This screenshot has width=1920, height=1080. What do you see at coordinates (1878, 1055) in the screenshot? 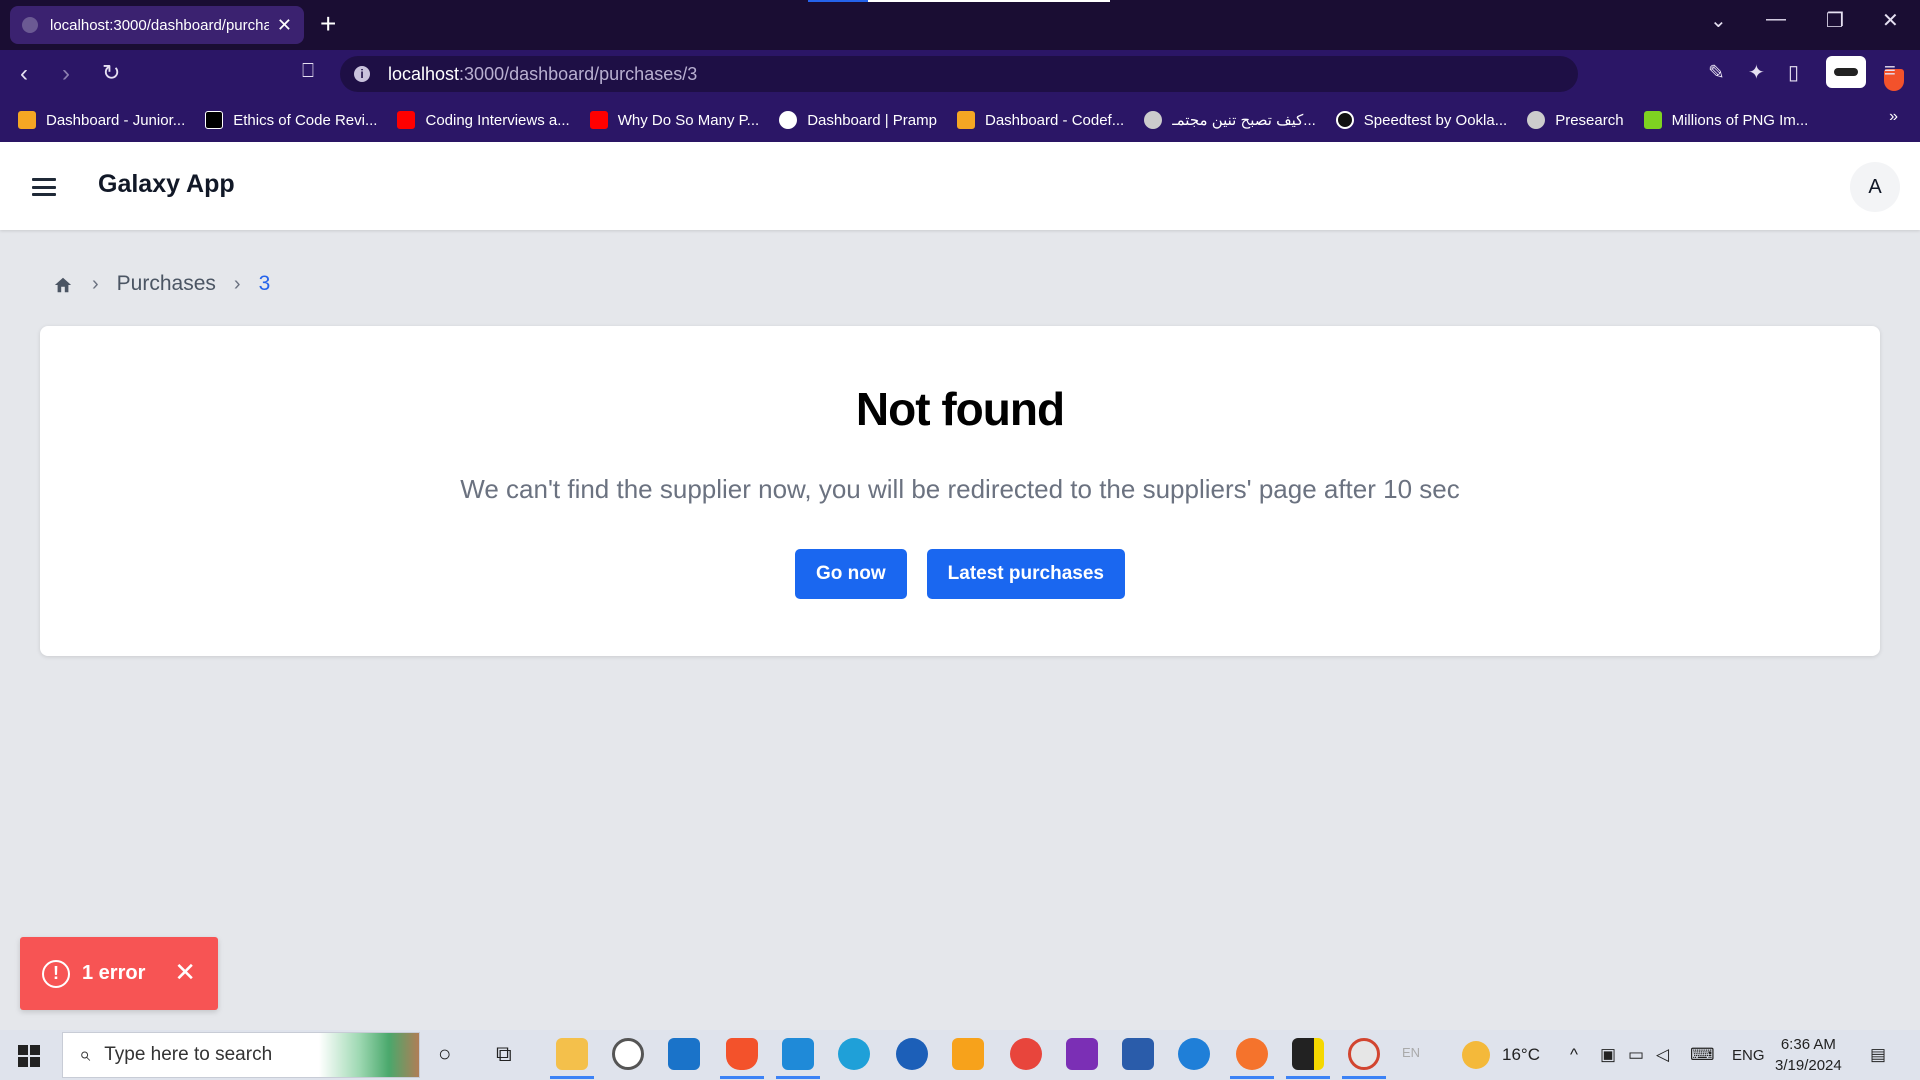
I see `notifications-icon: ▤` at bounding box center [1878, 1055].